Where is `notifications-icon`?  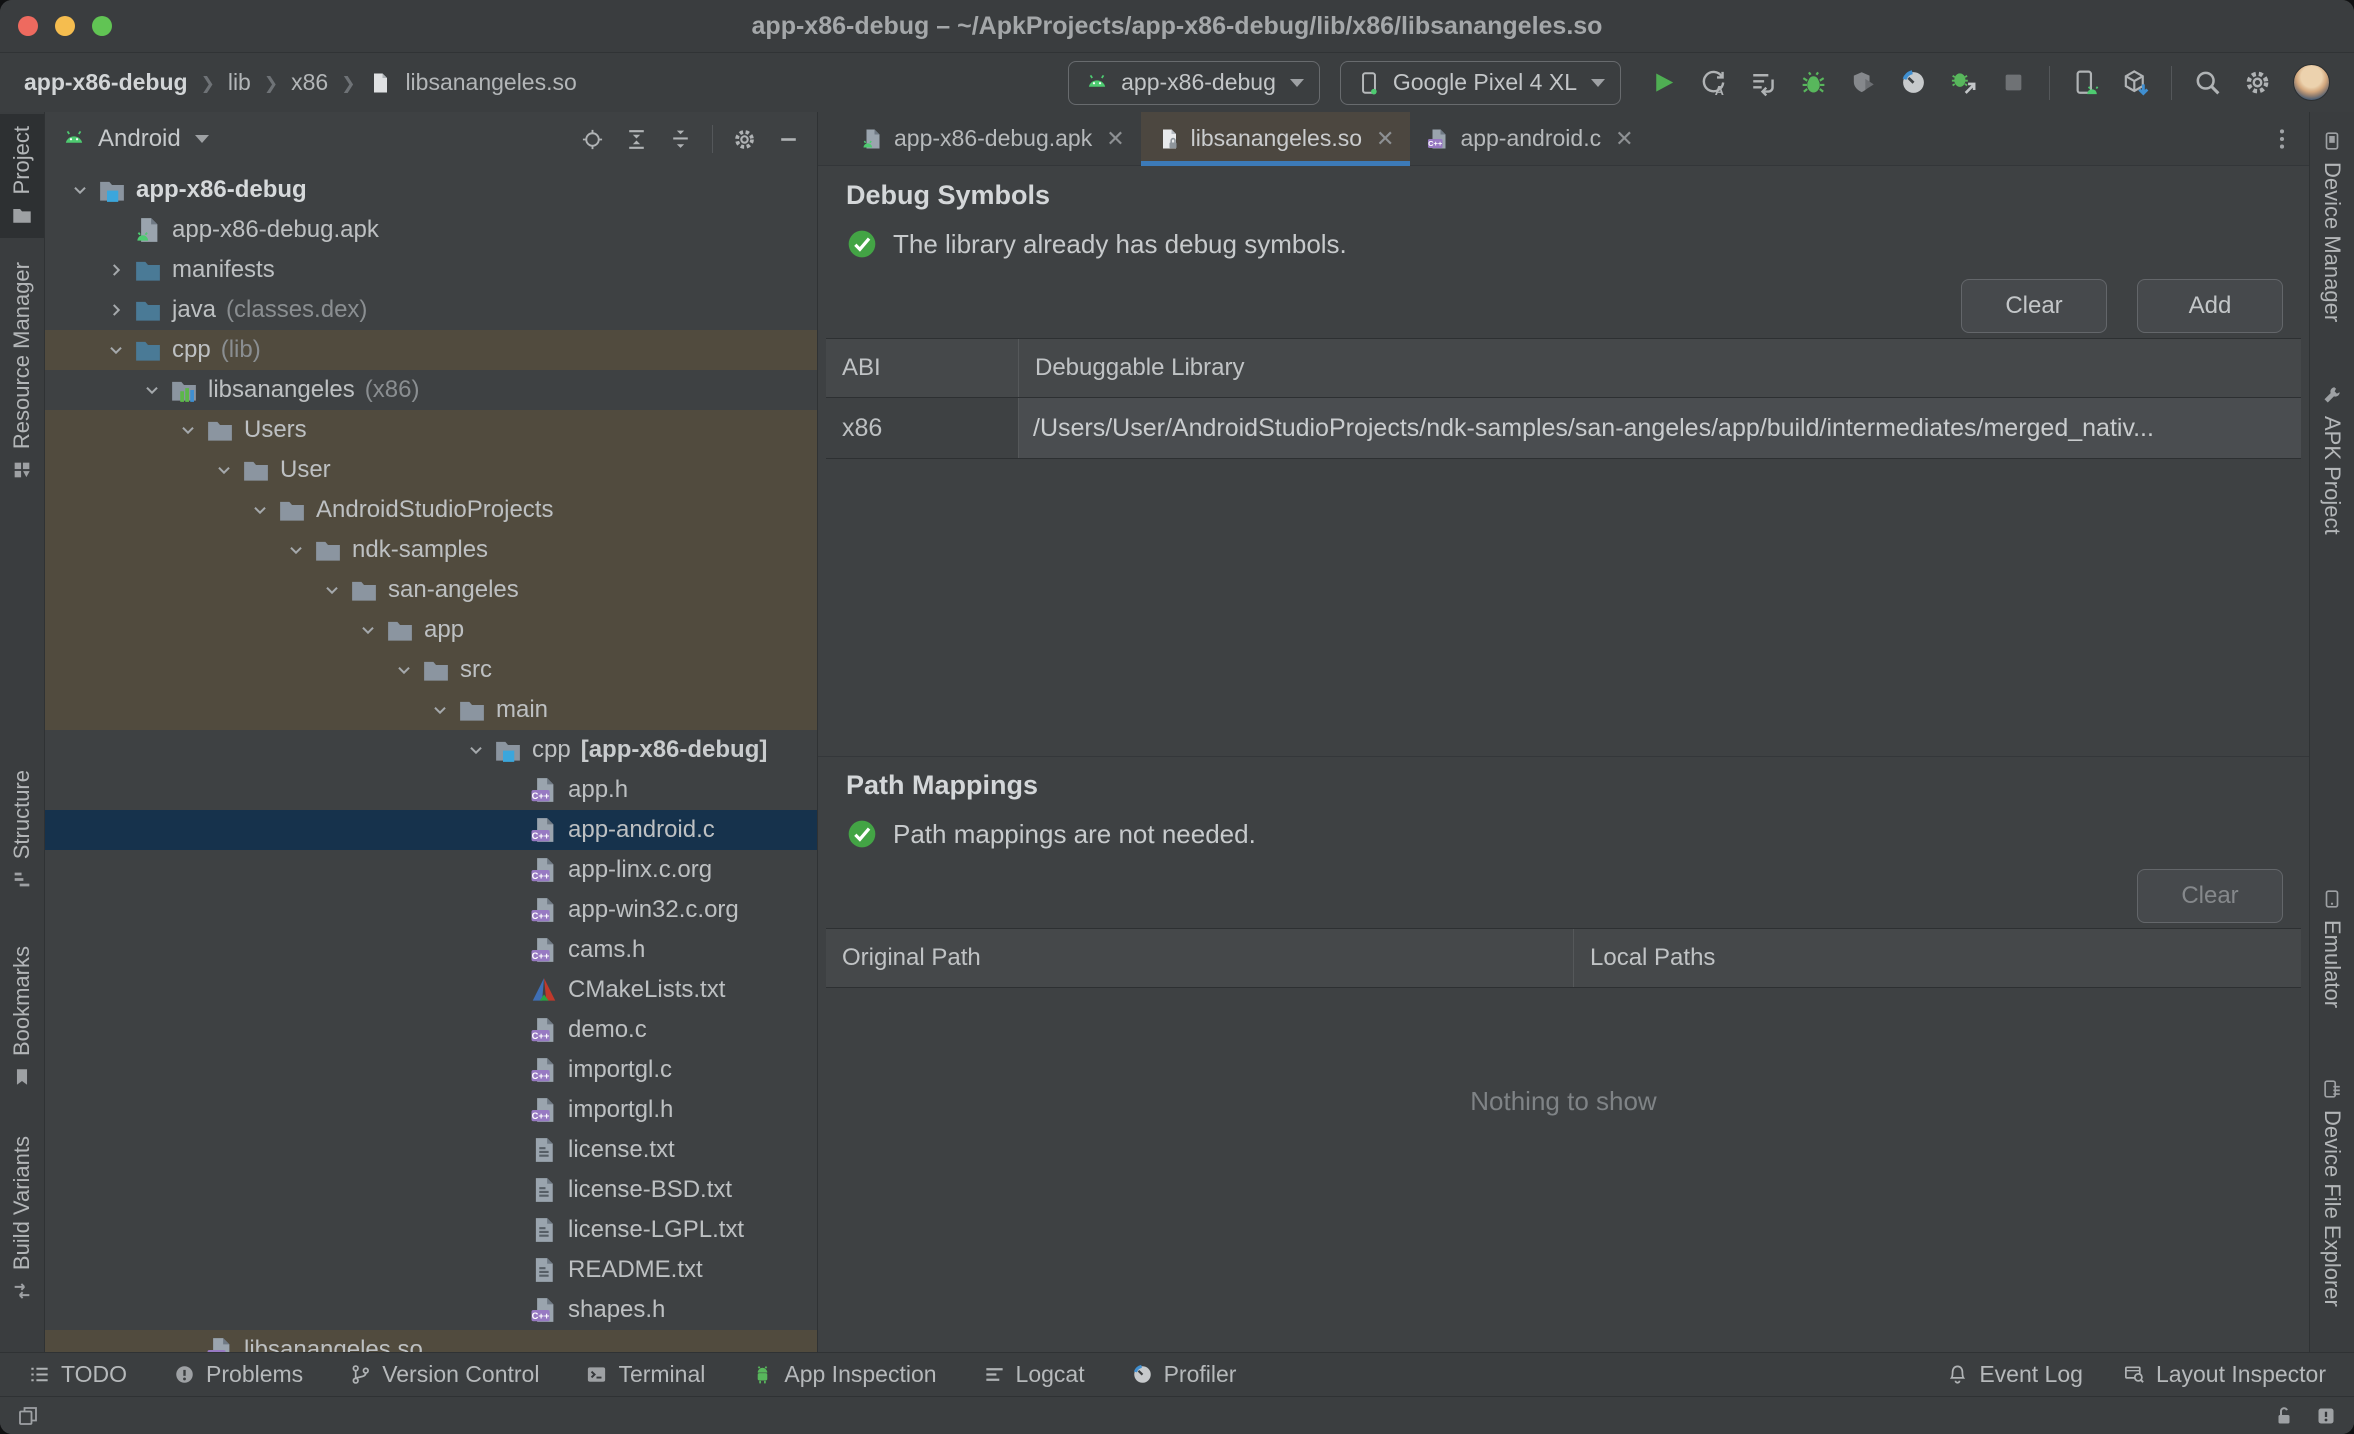
notifications-icon is located at coordinates (2326, 1416).